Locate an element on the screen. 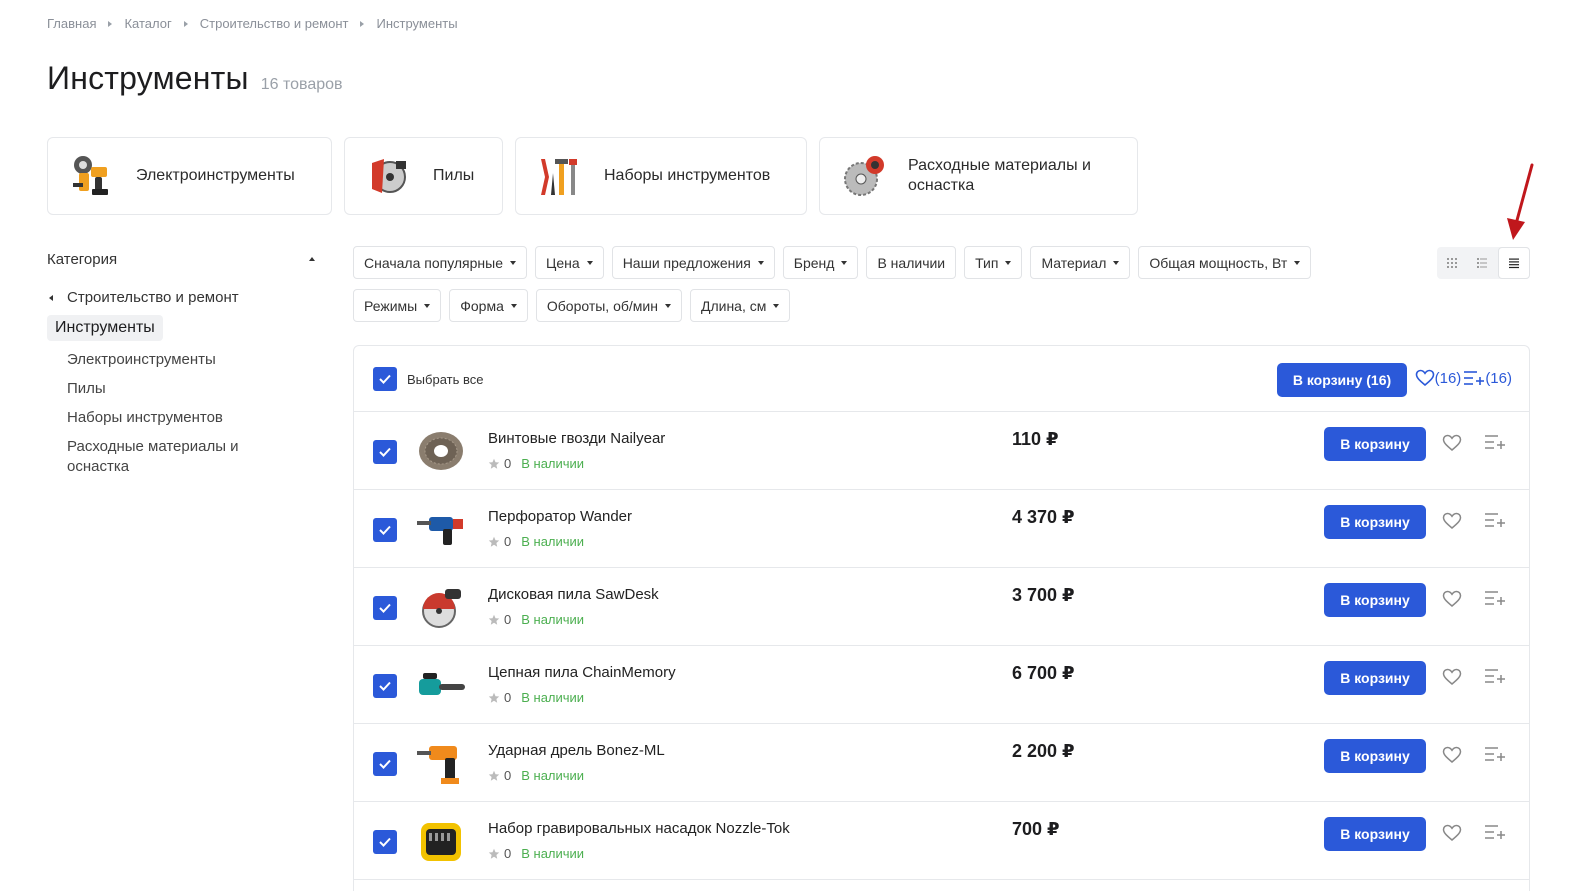 The height and width of the screenshot is (891, 1586). grid-view-button is located at coordinates (1452, 263).